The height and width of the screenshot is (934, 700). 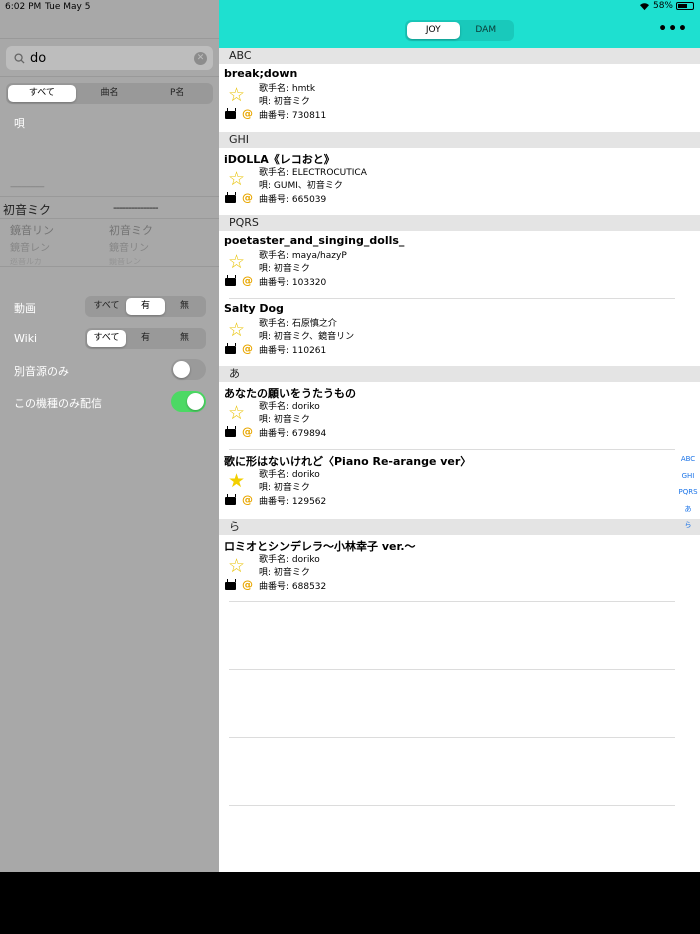 I want to click on video-no: 無, so click(x=184, y=306).